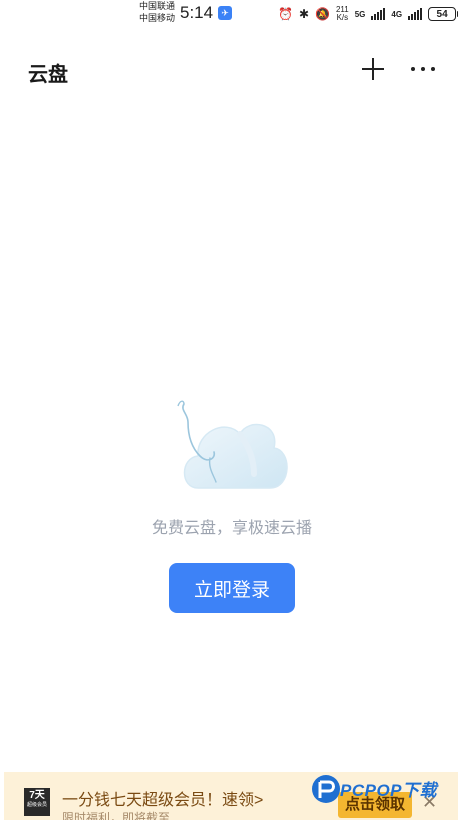 This screenshot has width=458, height=820. What do you see at coordinates (157, 12) in the screenshot?
I see `carrier-info: 中国联通 中国移动` at bounding box center [157, 12].